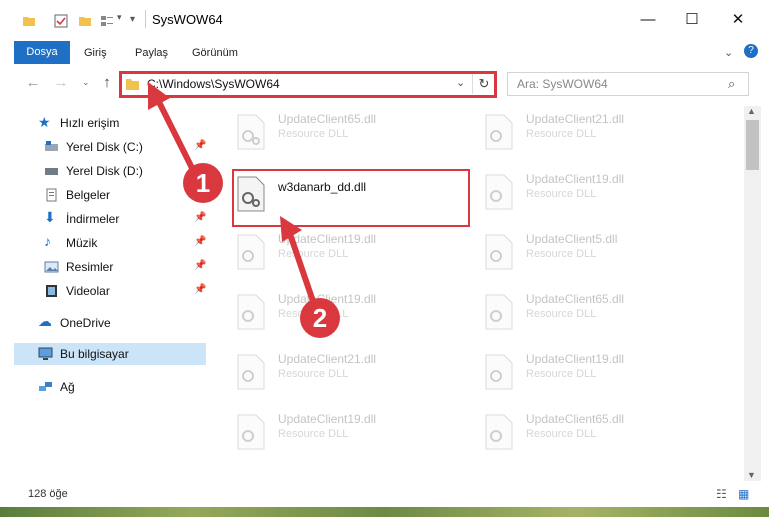 Image resolution: width=769 pixels, height=517 pixels. What do you see at coordinates (731, 84) in the screenshot?
I see `search-icon: ⌕` at bounding box center [731, 84].